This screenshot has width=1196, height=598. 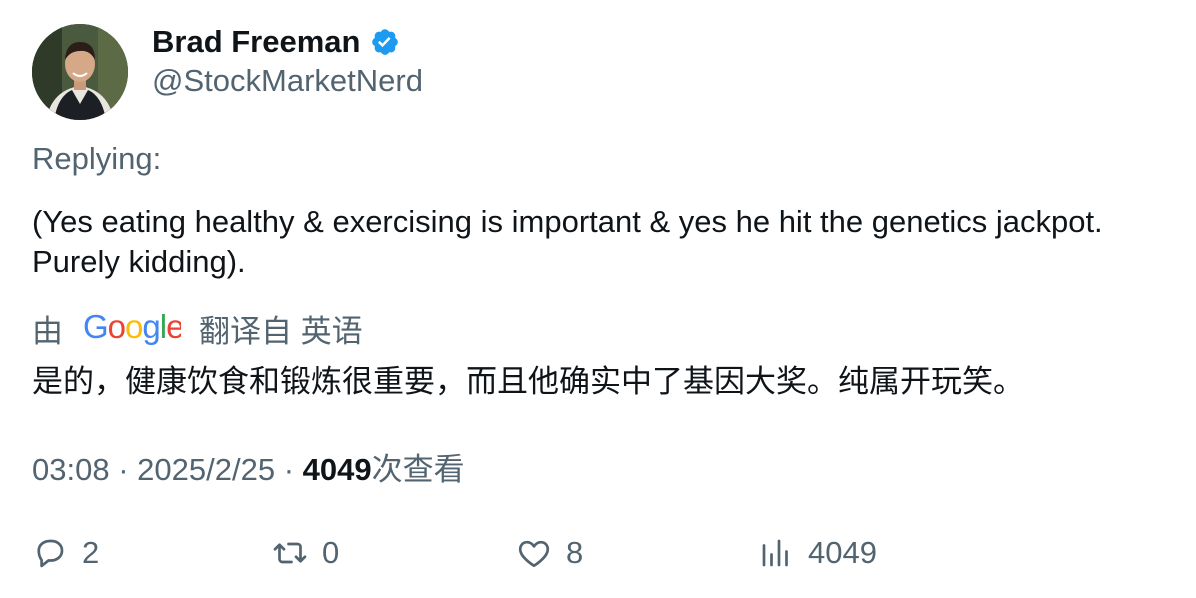 What do you see at coordinates (385, 42) in the screenshot?
I see `verified-badge-icon` at bounding box center [385, 42].